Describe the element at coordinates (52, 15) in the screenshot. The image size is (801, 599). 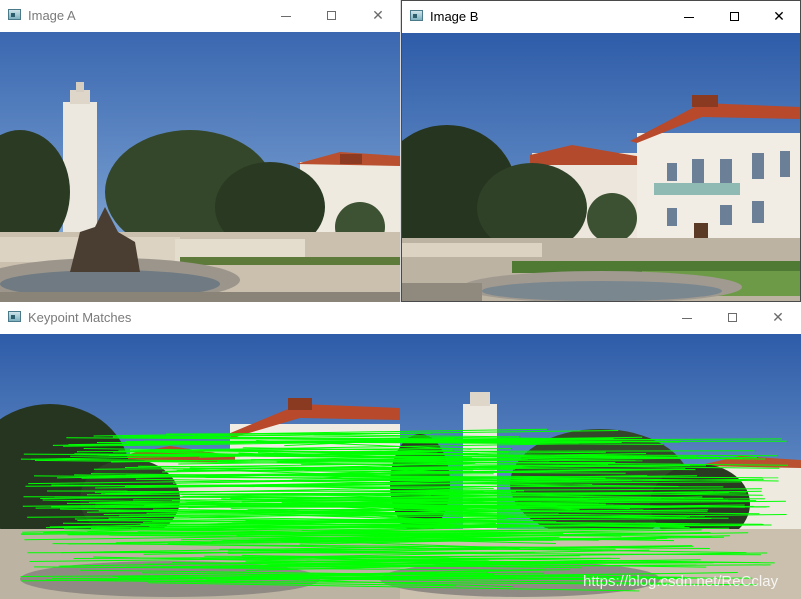
I see `image-a-title: Image A` at that location.